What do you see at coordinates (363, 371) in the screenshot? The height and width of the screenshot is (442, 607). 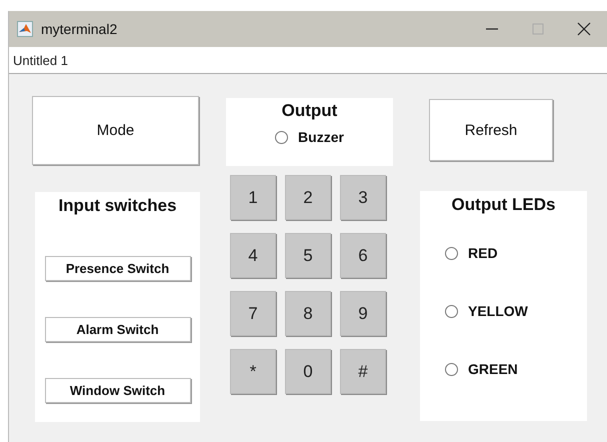 I see `keypad-key: #` at bounding box center [363, 371].